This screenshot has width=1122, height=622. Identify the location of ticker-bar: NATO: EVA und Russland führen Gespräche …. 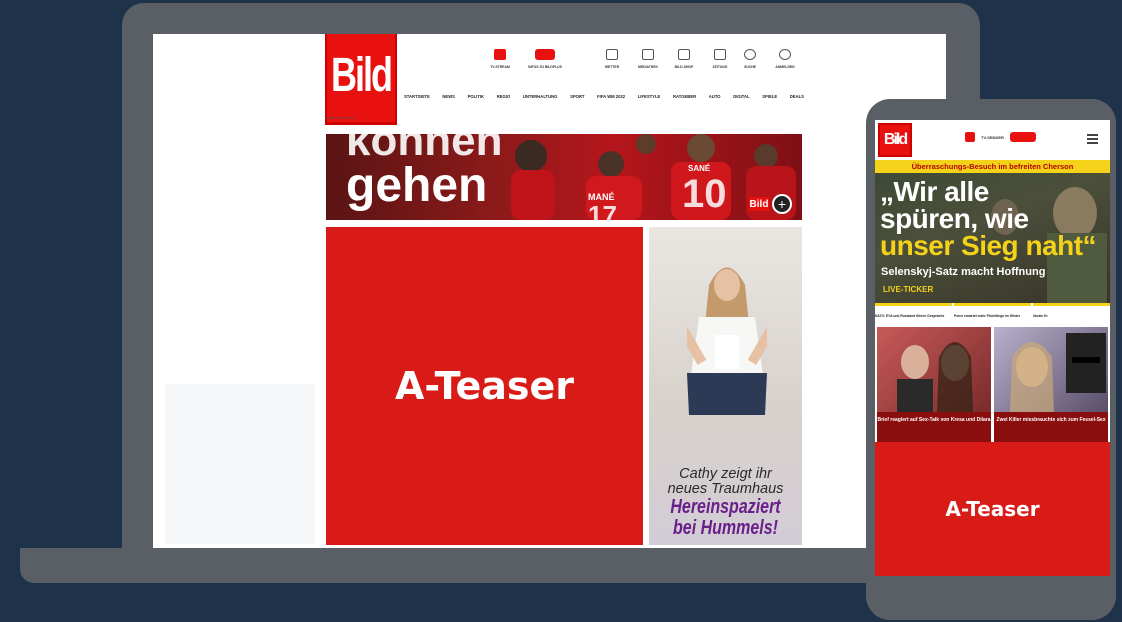
(992, 312).